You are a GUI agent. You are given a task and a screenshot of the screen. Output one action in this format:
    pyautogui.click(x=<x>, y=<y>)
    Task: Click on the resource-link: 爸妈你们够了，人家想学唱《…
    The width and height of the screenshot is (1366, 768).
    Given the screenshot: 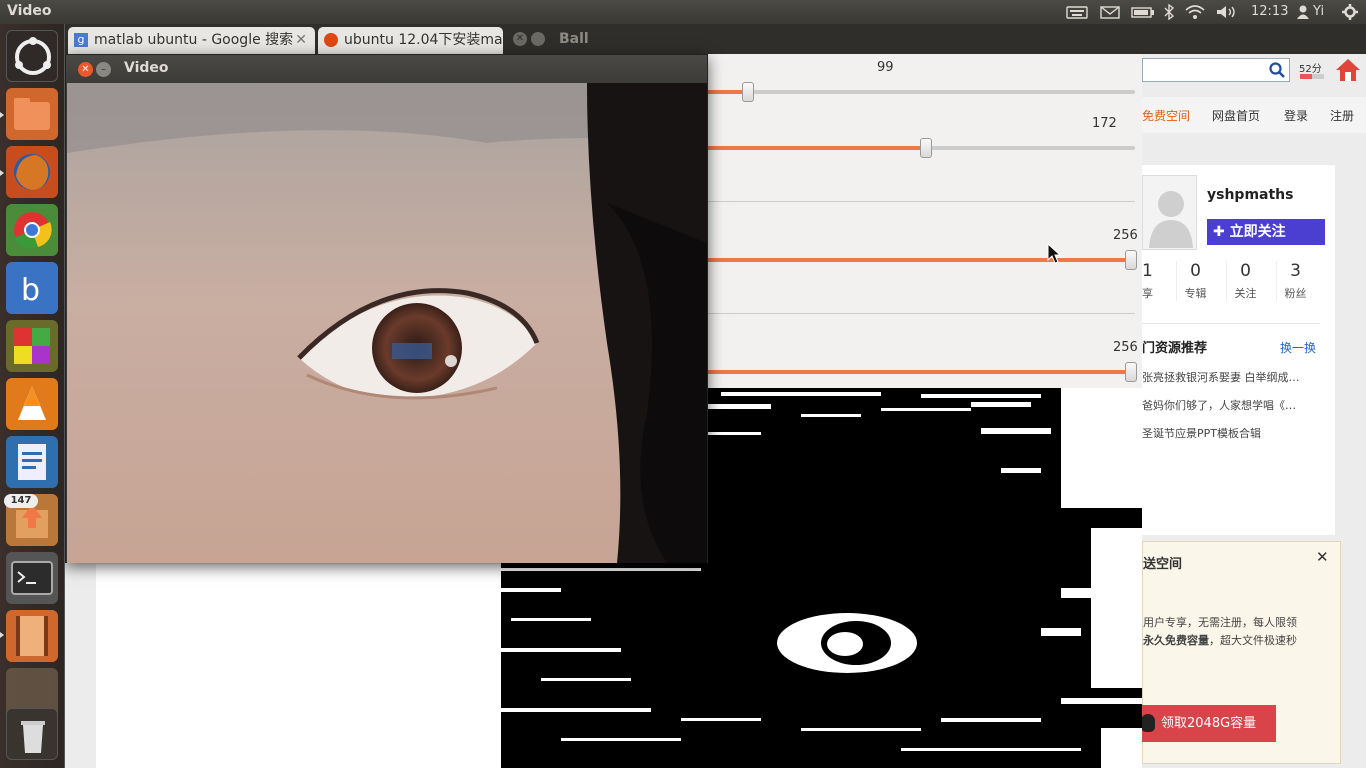 What is the action you would take?
    pyautogui.click(x=1219, y=405)
    